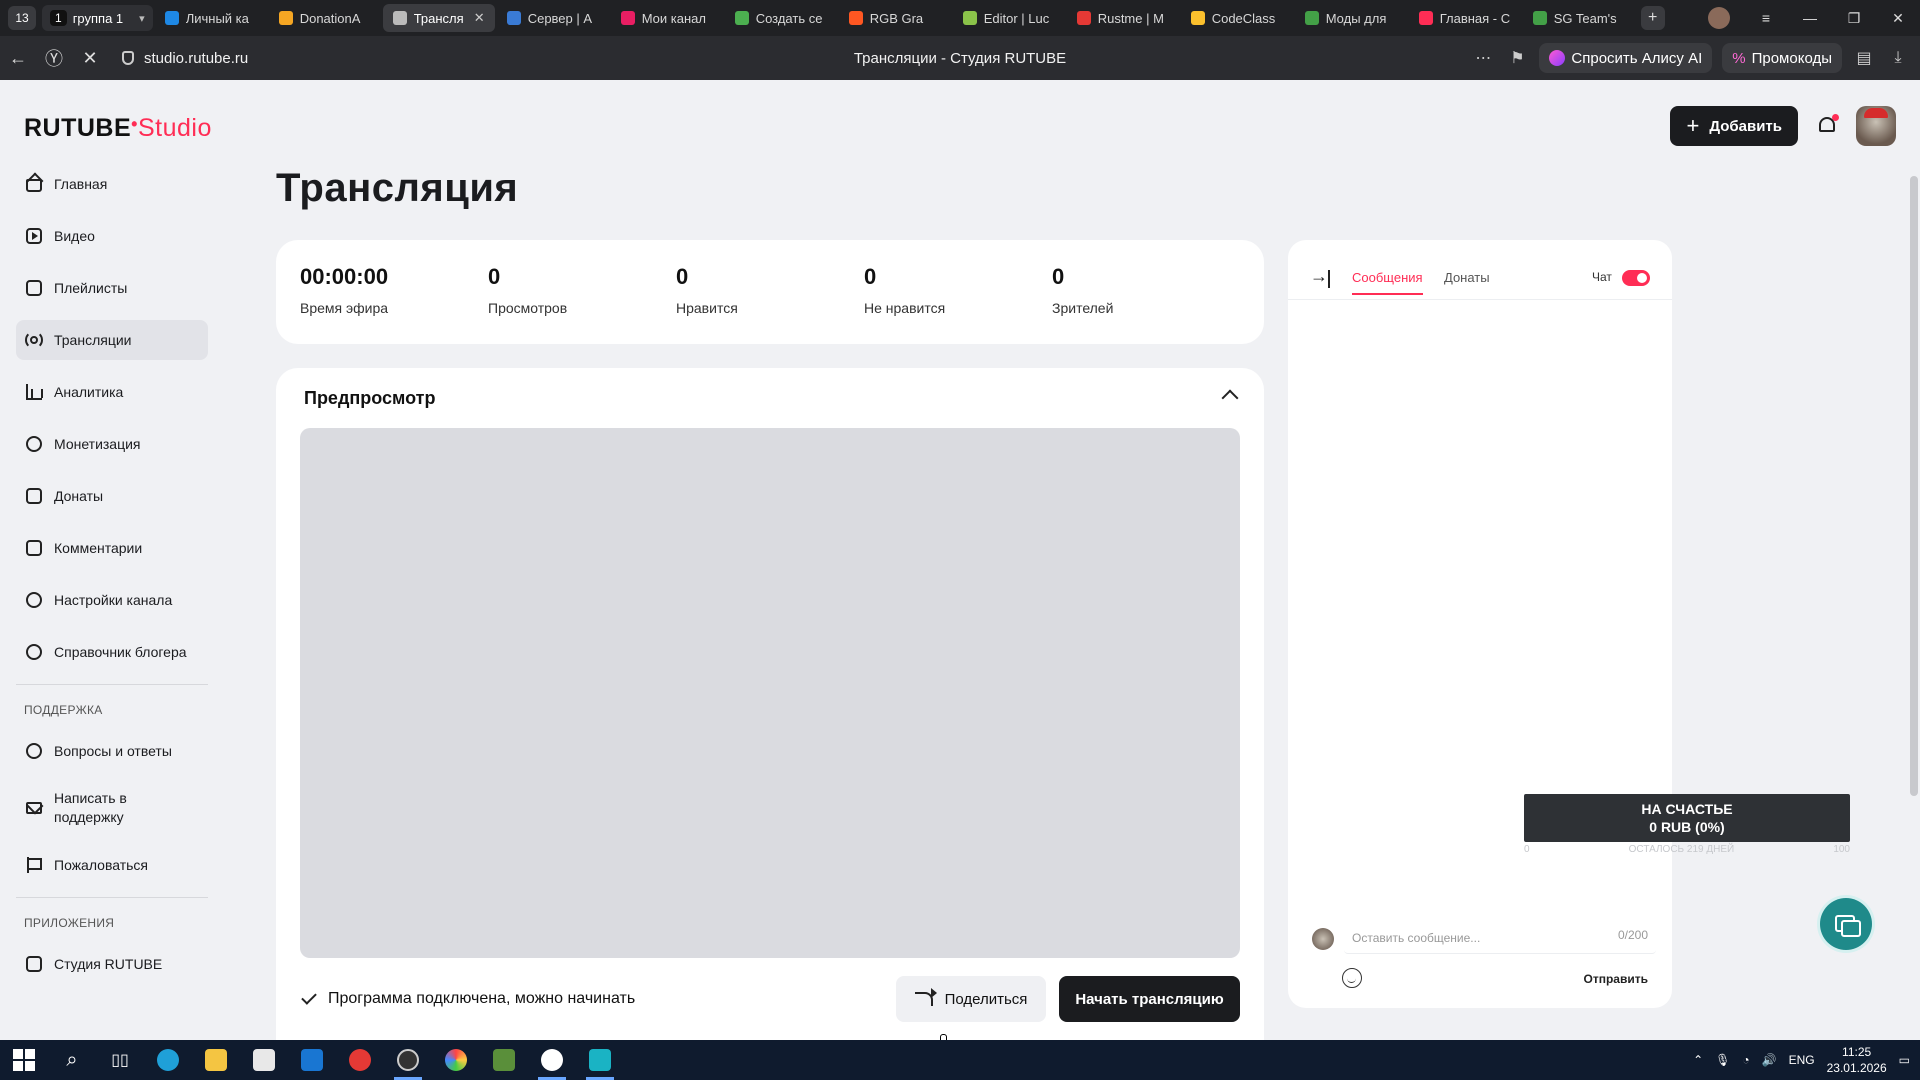 The image size is (1920, 1080). I want to click on url-field: studio.rutube.ru, so click(185, 58).